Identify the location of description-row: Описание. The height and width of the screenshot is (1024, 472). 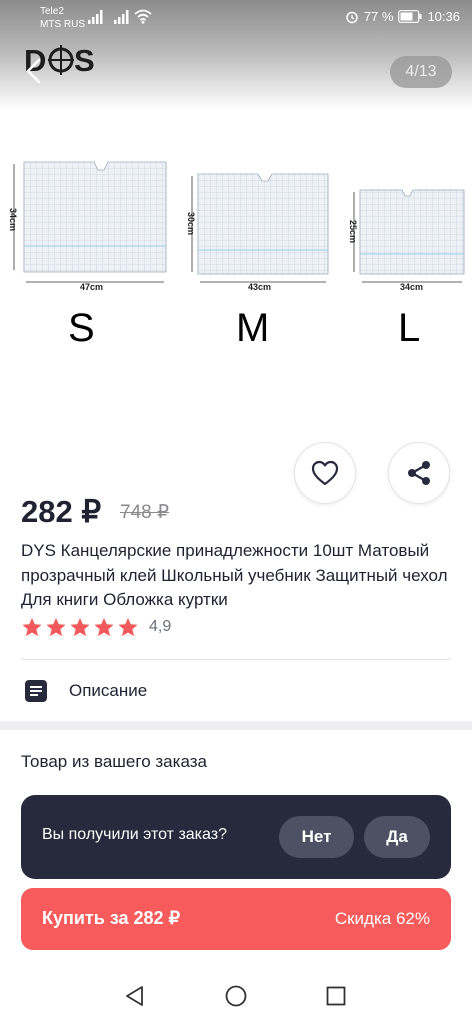
(236, 691).